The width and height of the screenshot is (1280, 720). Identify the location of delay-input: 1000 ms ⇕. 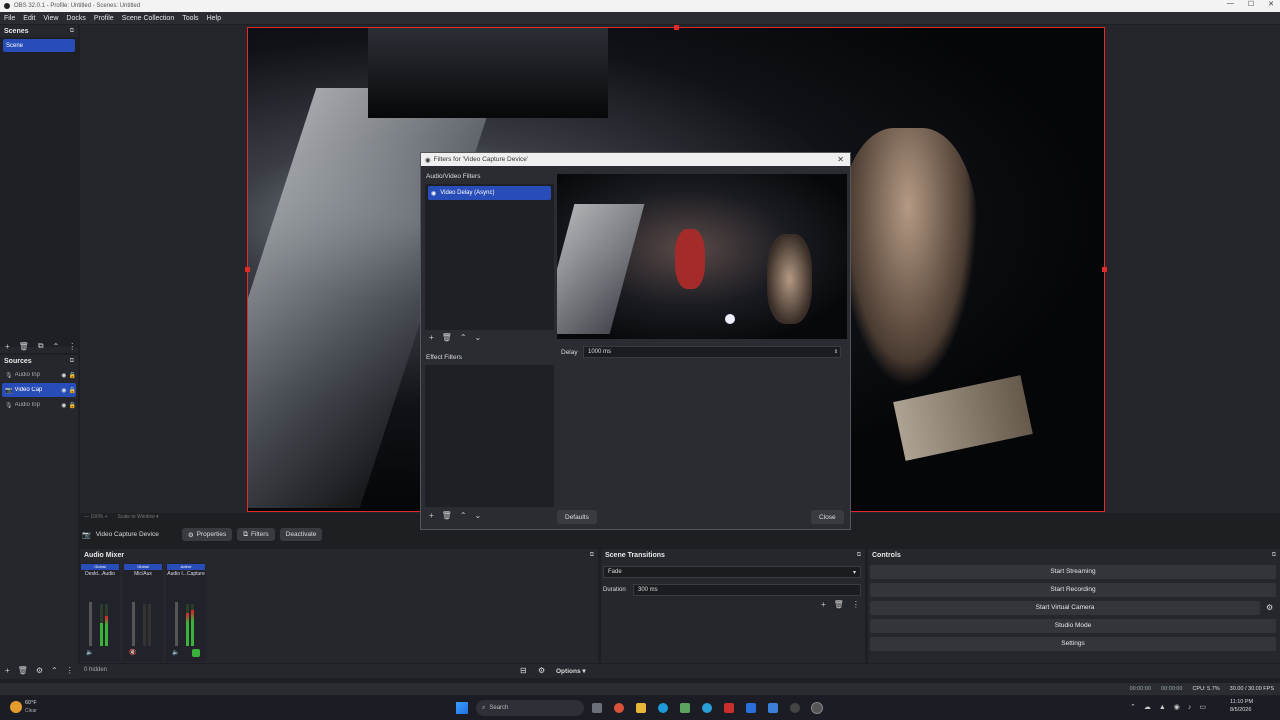
(712, 352).